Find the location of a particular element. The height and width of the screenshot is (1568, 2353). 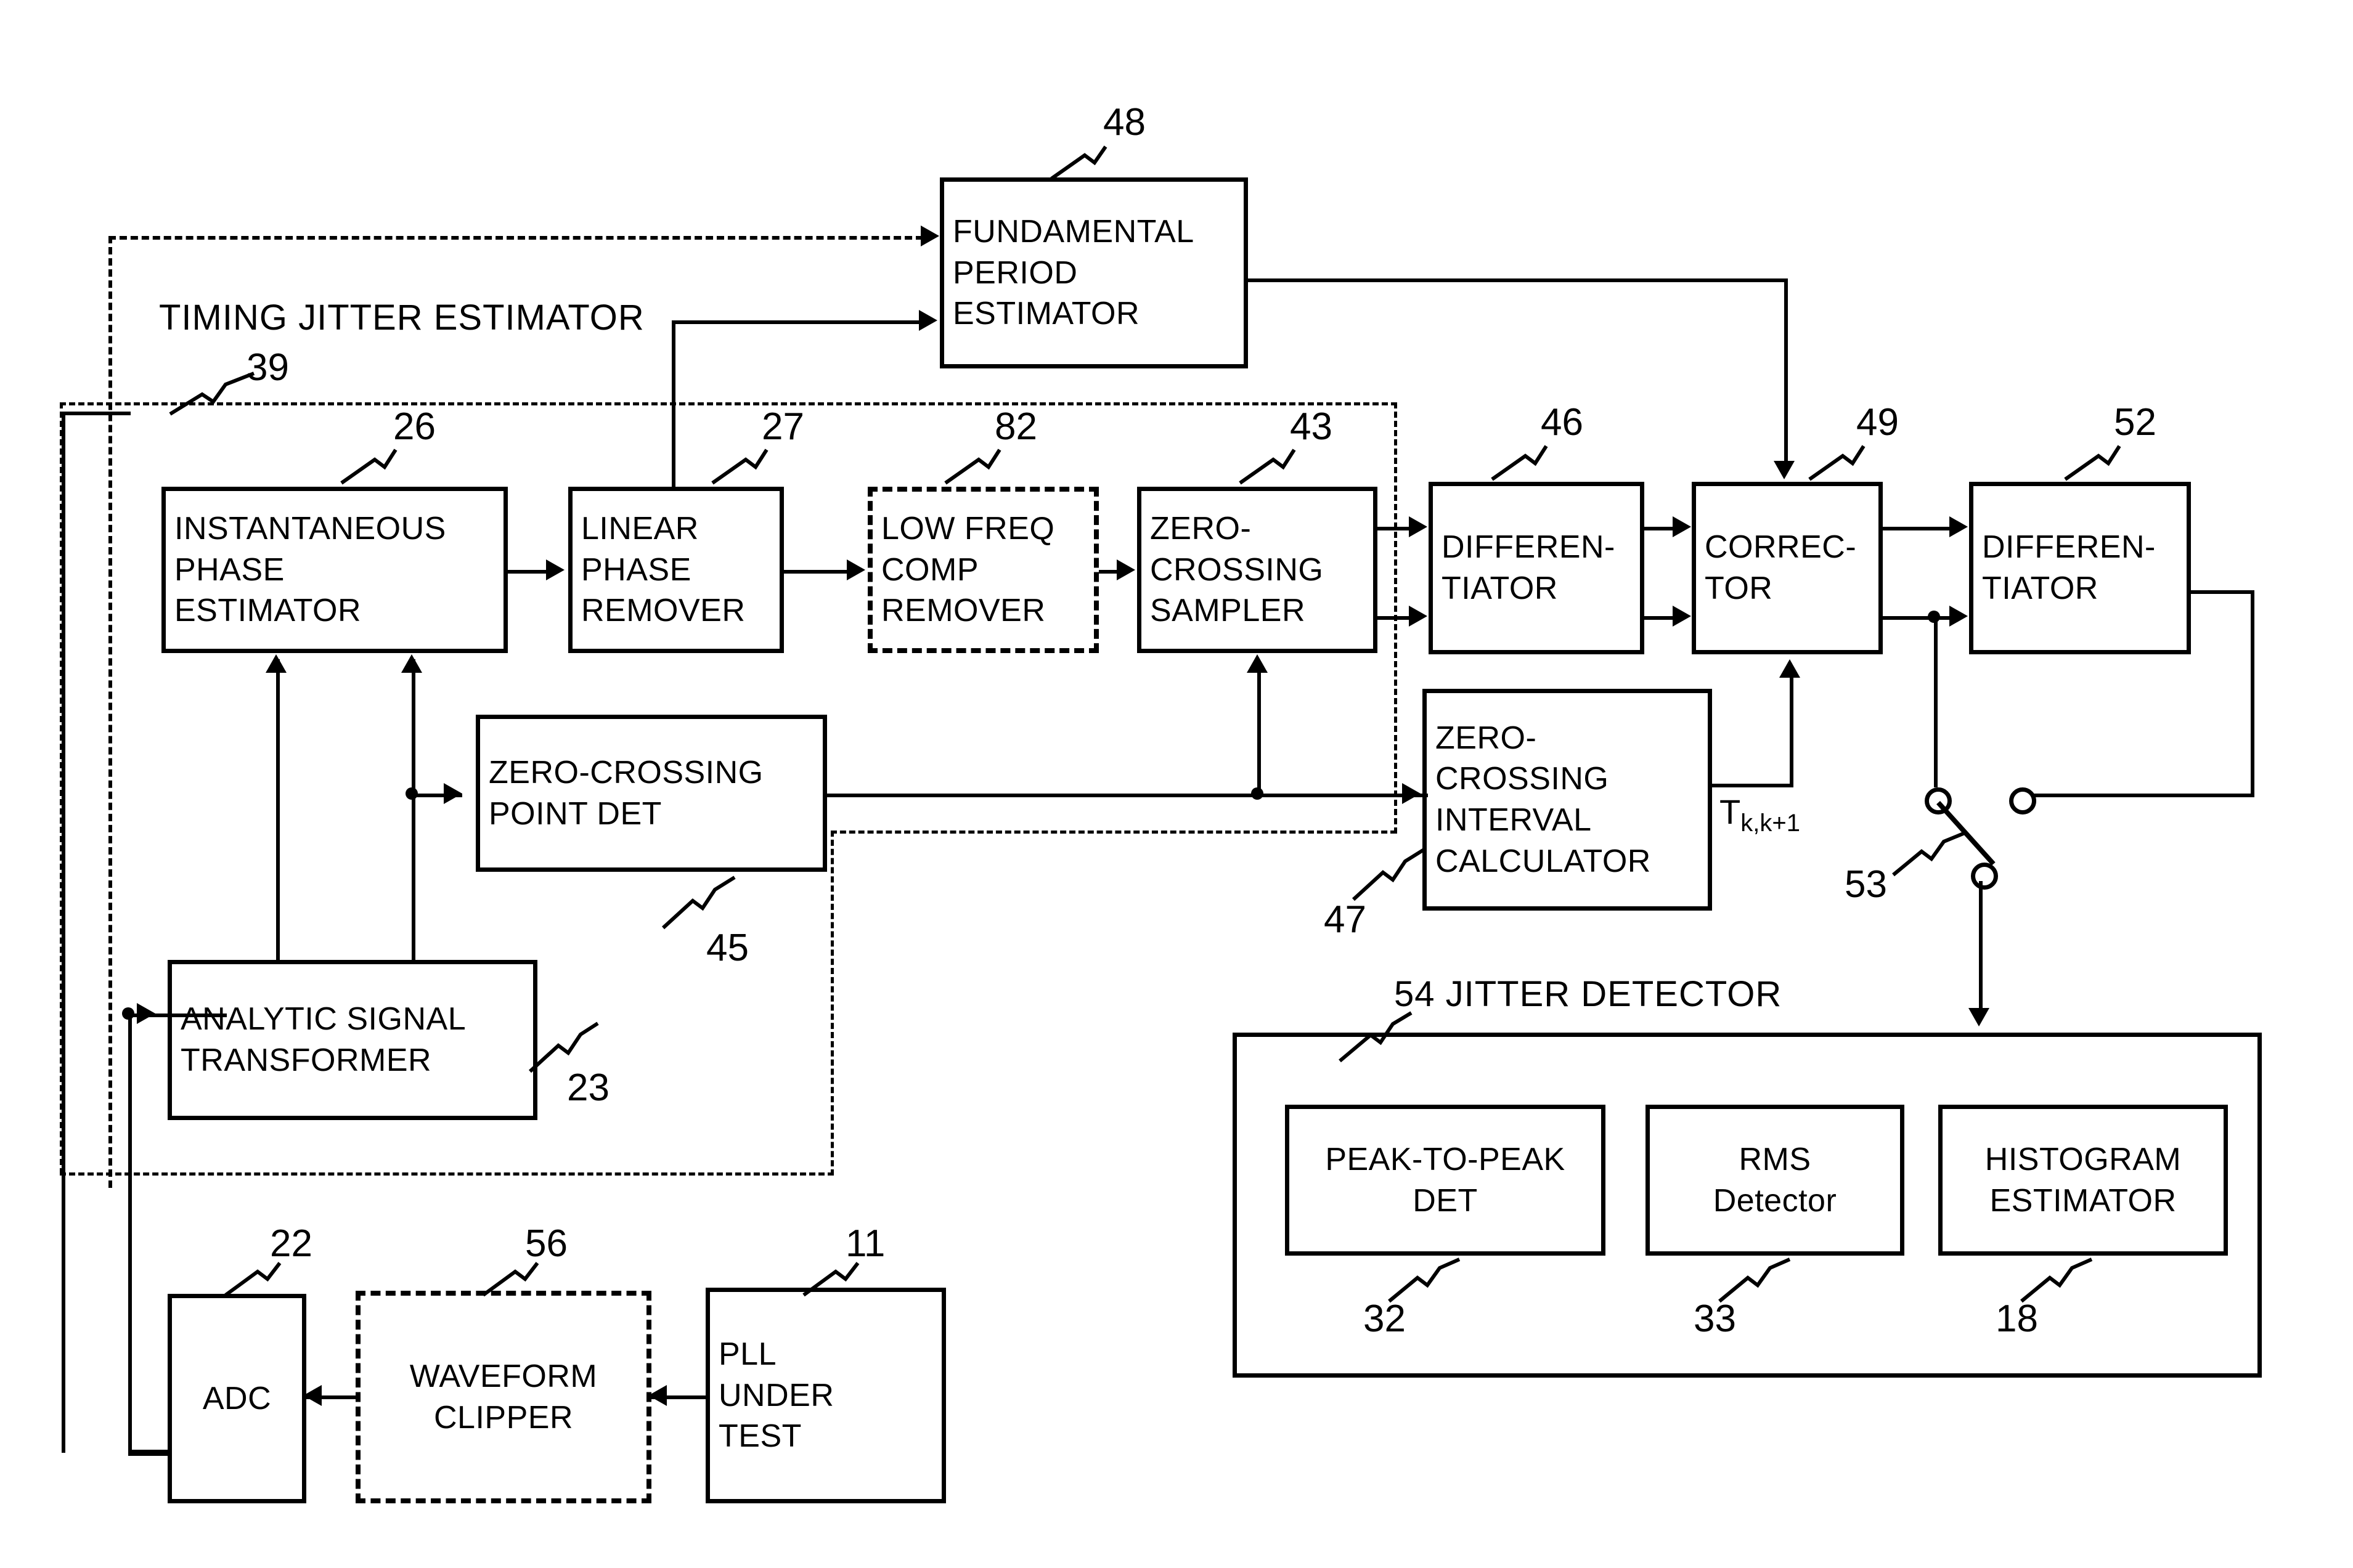

block-line: PEAK-TO-PEAK is located at coordinates (1445, 1159).